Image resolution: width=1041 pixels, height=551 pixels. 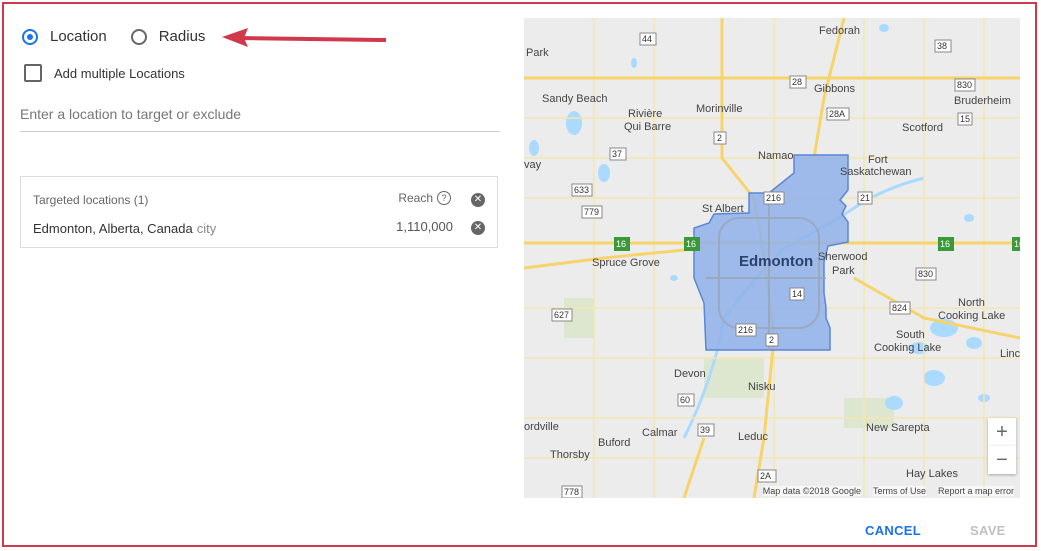 I want to click on svg-text: Morinville, so click(x=719, y=109).